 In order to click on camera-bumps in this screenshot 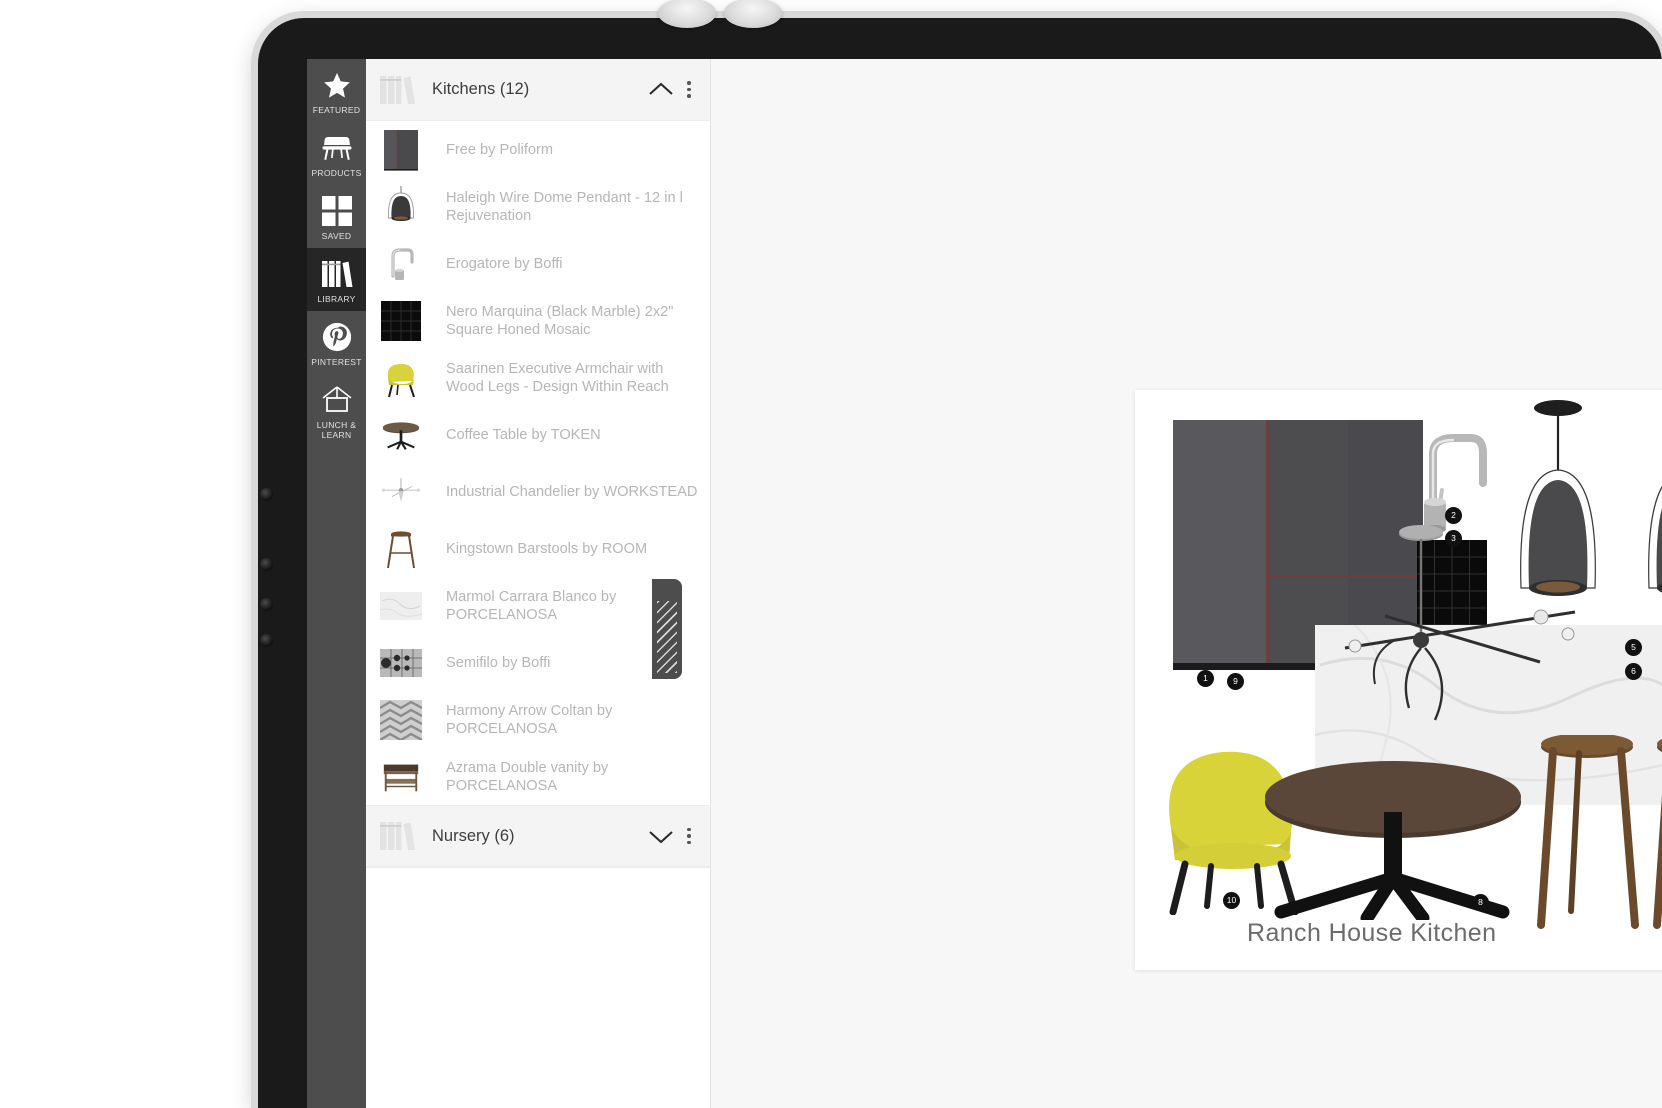, I will do `click(723, 16)`.